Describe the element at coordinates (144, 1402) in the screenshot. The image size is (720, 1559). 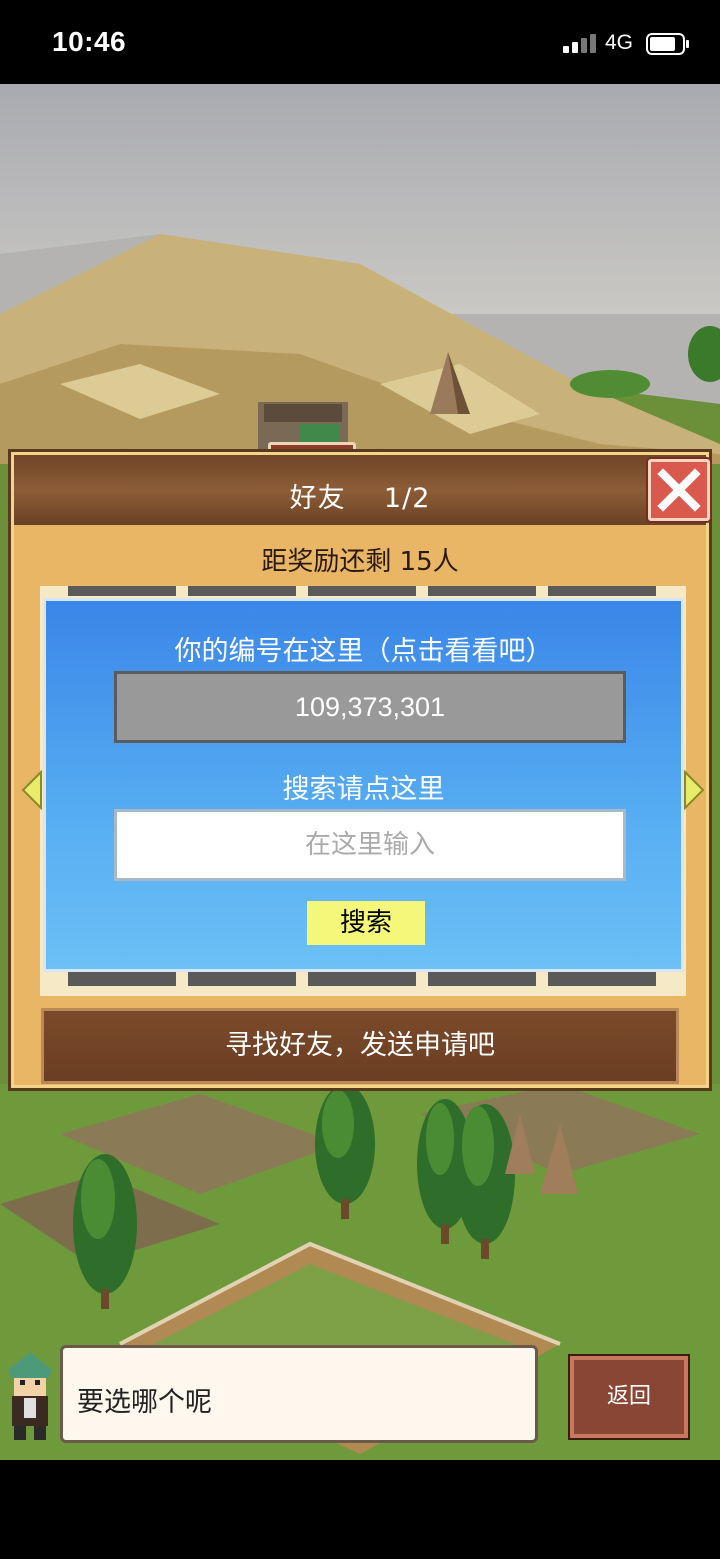
I see `speech-text: 要选哪个呢` at that location.